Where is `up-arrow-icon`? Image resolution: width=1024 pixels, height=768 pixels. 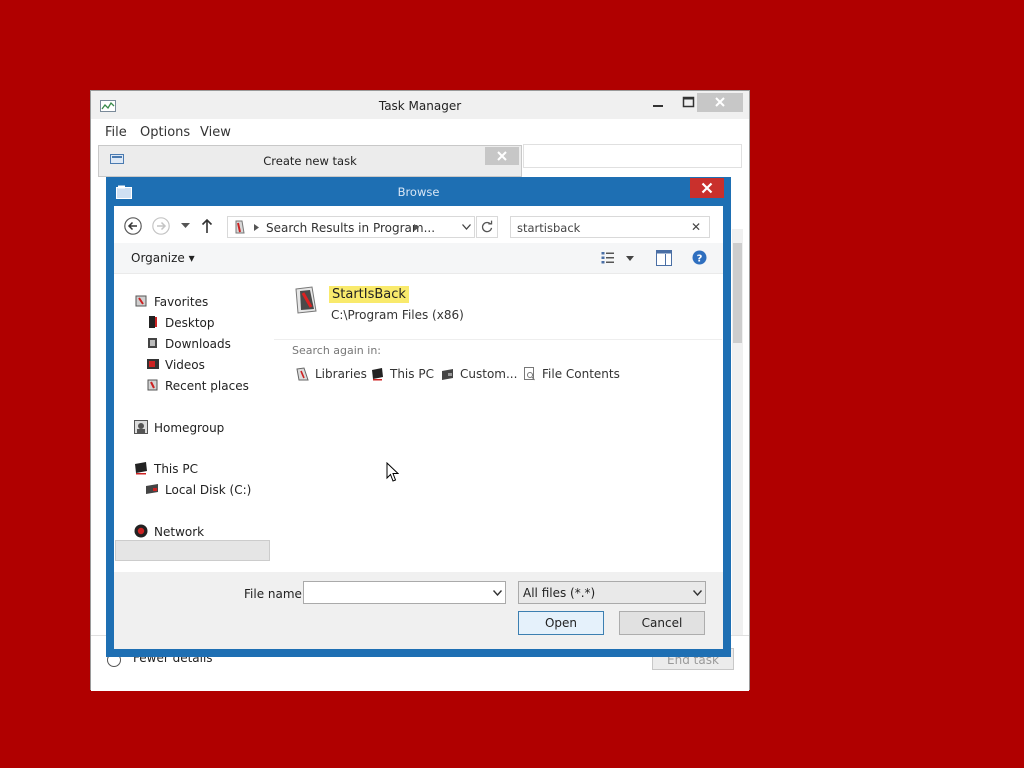
up-arrow-icon is located at coordinates (207, 226).